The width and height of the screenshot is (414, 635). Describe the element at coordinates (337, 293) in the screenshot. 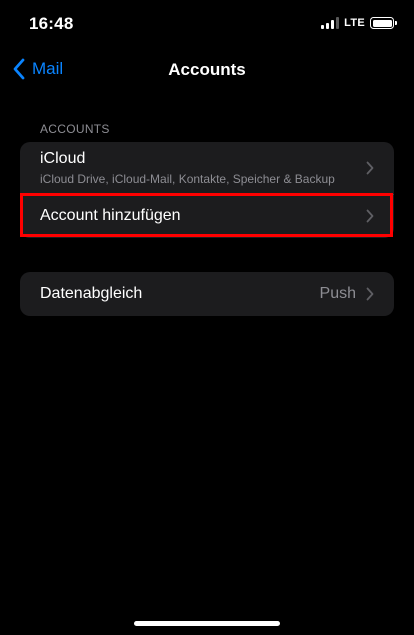

I see `fetch-new-data-value: Push` at that location.